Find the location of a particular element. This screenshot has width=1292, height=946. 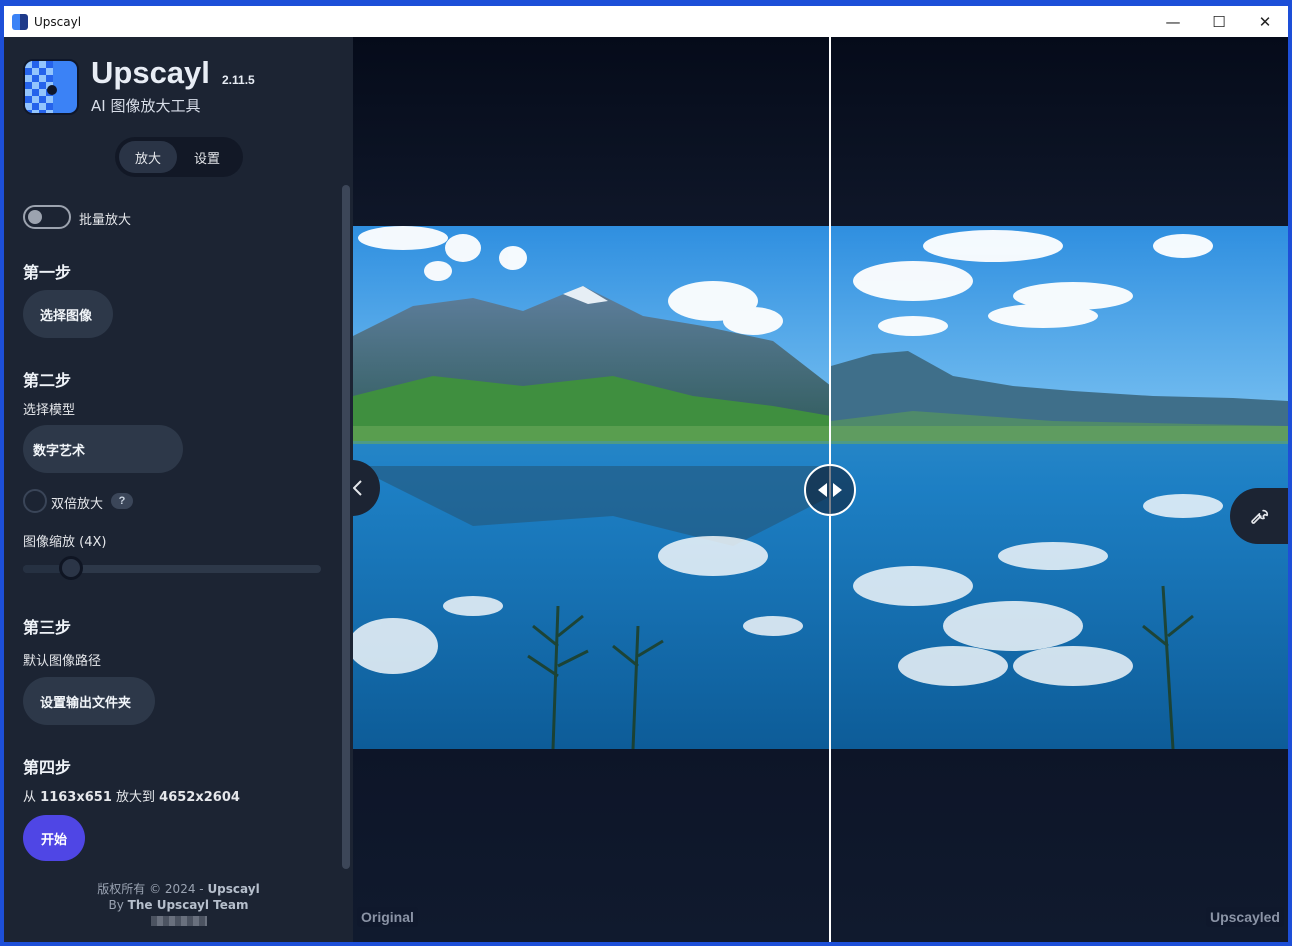

app-name: Upscayl is located at coordinates (150, 72).